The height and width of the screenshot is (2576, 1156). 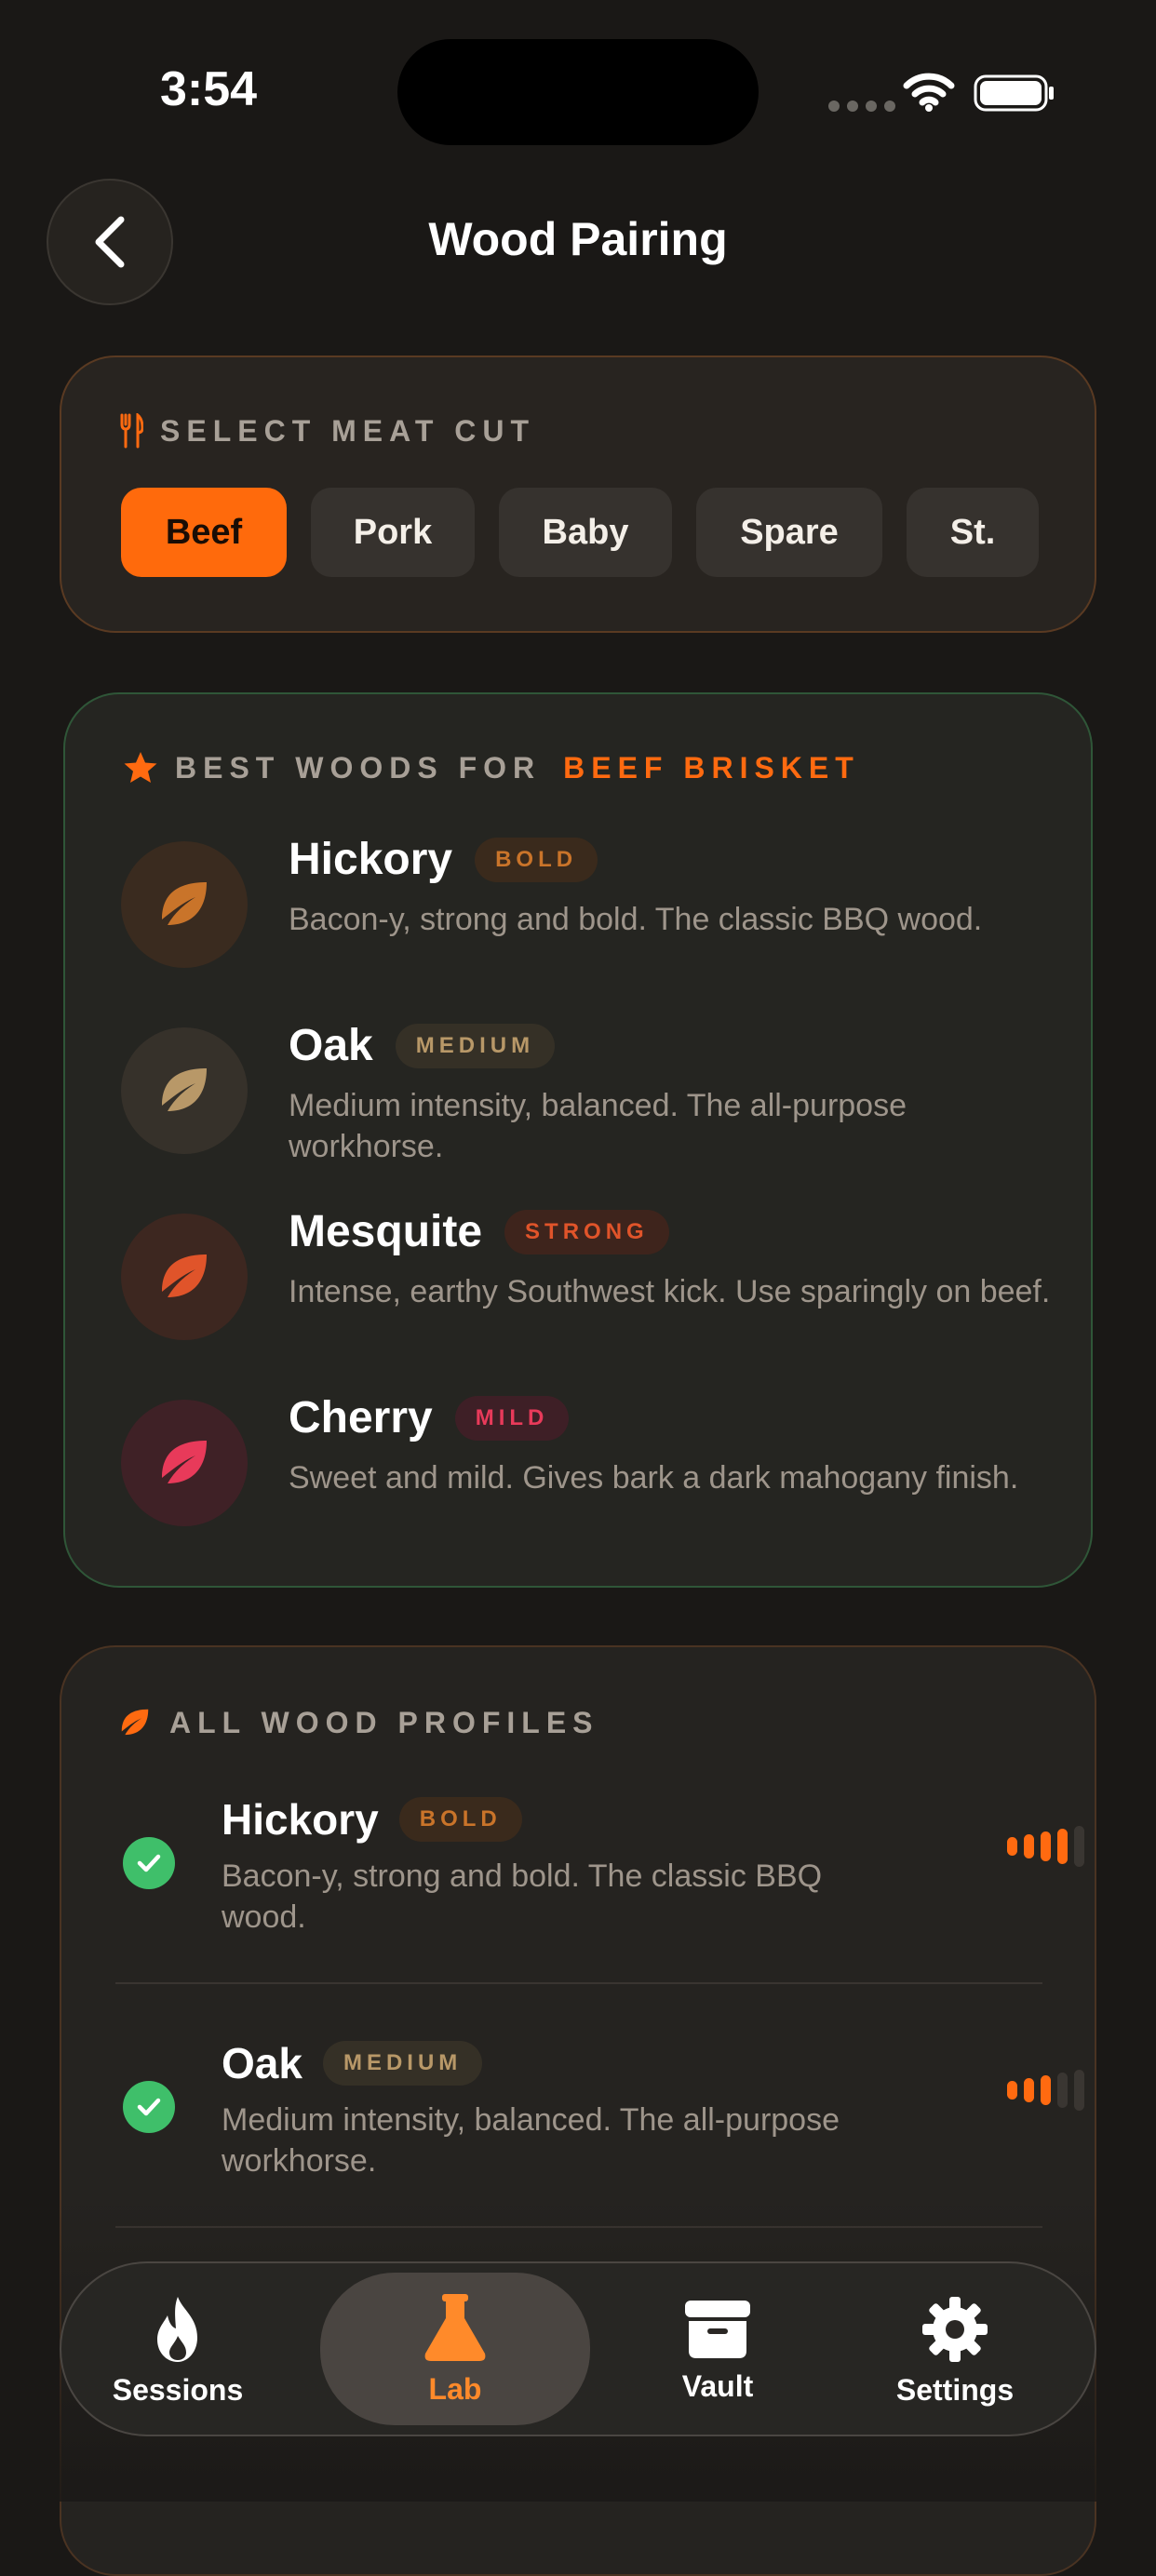 What do you see at coordinates (209, 89) in the screenshot?
I see `status-time: 3:54` at bounding box center [209, 89].